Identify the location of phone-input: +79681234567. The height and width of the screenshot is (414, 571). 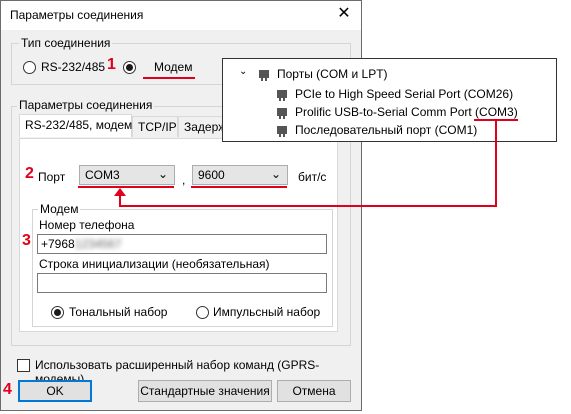
(182, 244).